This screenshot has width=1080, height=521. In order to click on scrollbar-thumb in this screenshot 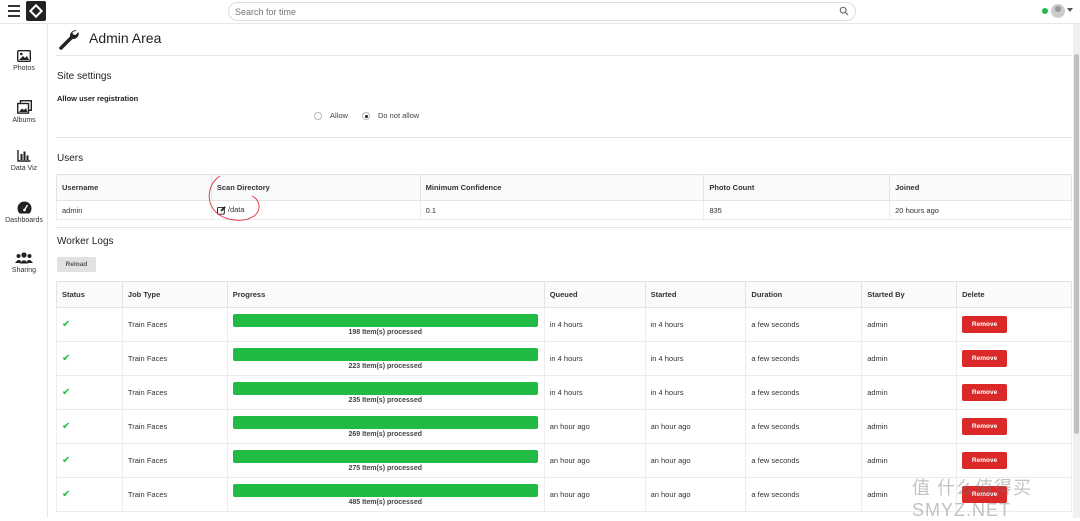, I will do `click(1076, 244)`.